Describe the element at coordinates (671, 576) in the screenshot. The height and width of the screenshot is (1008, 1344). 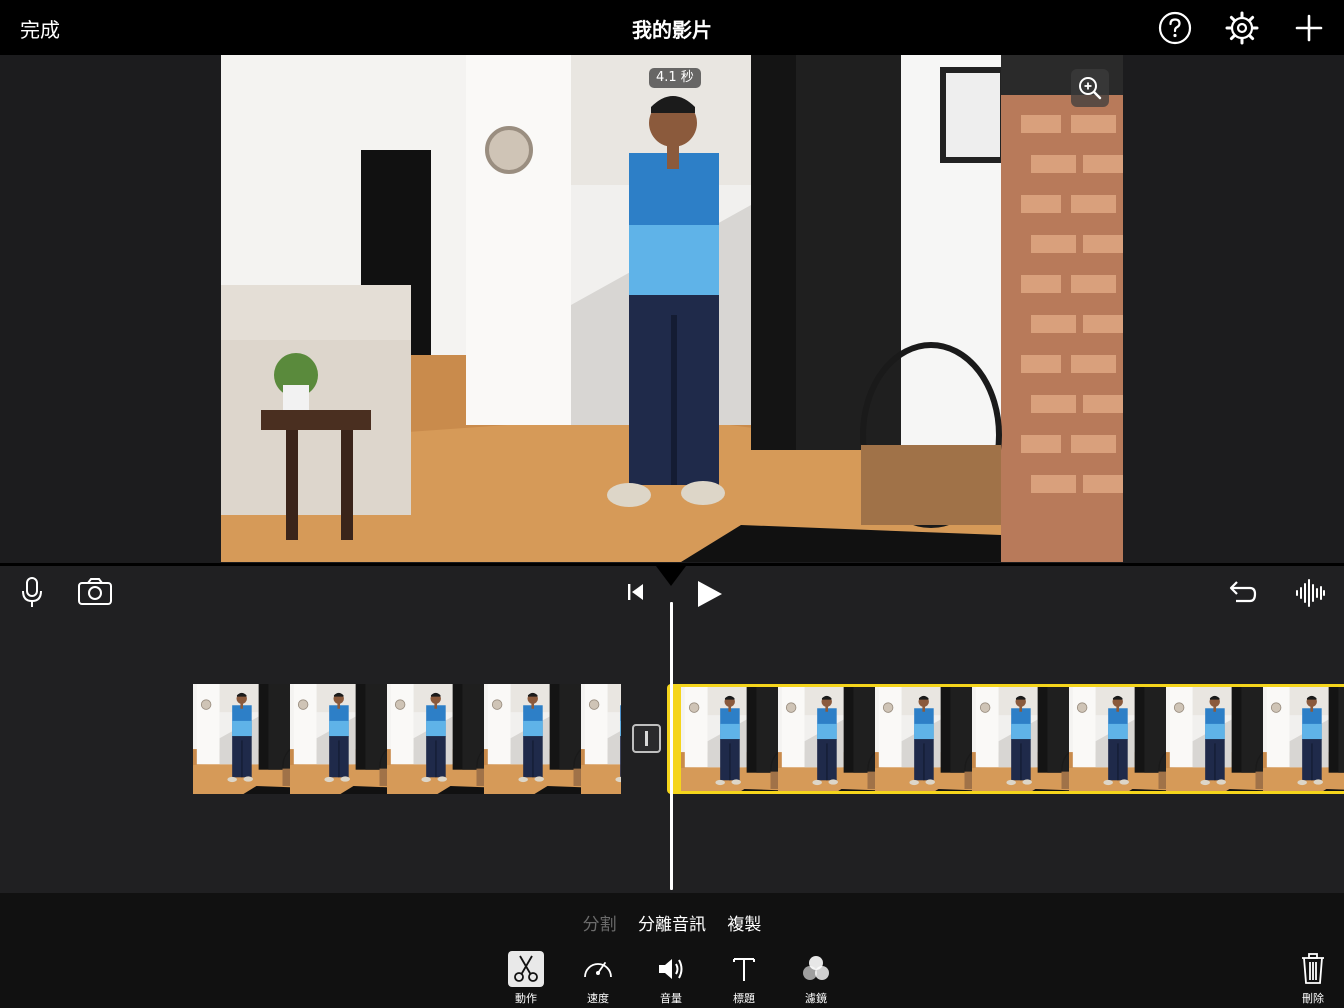
I see `playhead-marker` at that location.